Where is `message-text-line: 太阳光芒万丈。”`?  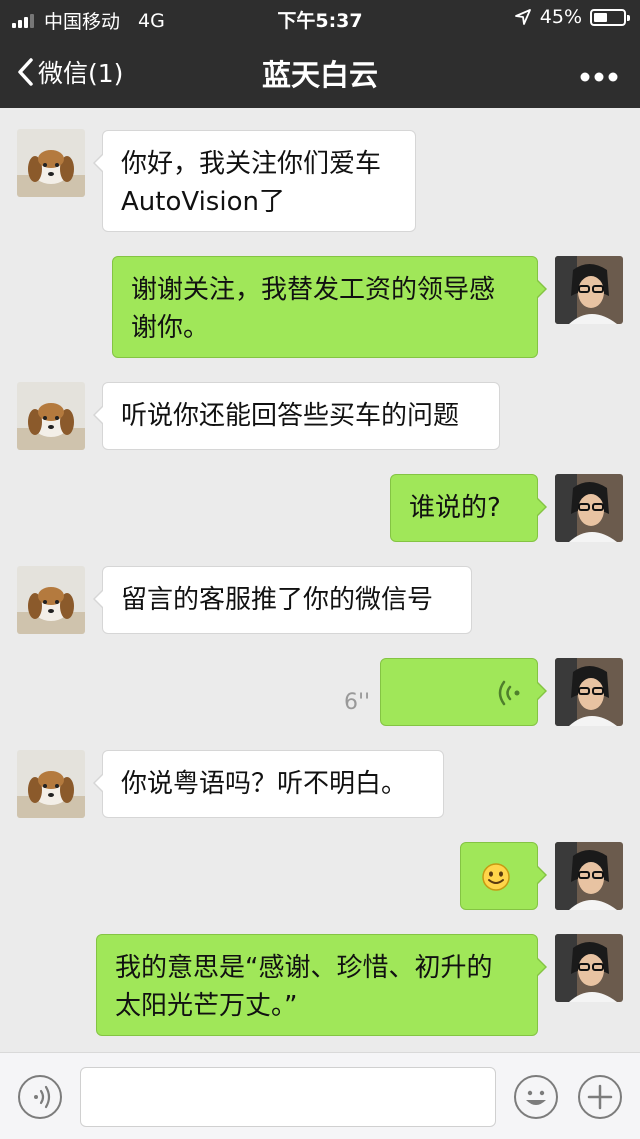
message-text-line: 太阳光芒万丈。” is located at coordinates (206, 1006).